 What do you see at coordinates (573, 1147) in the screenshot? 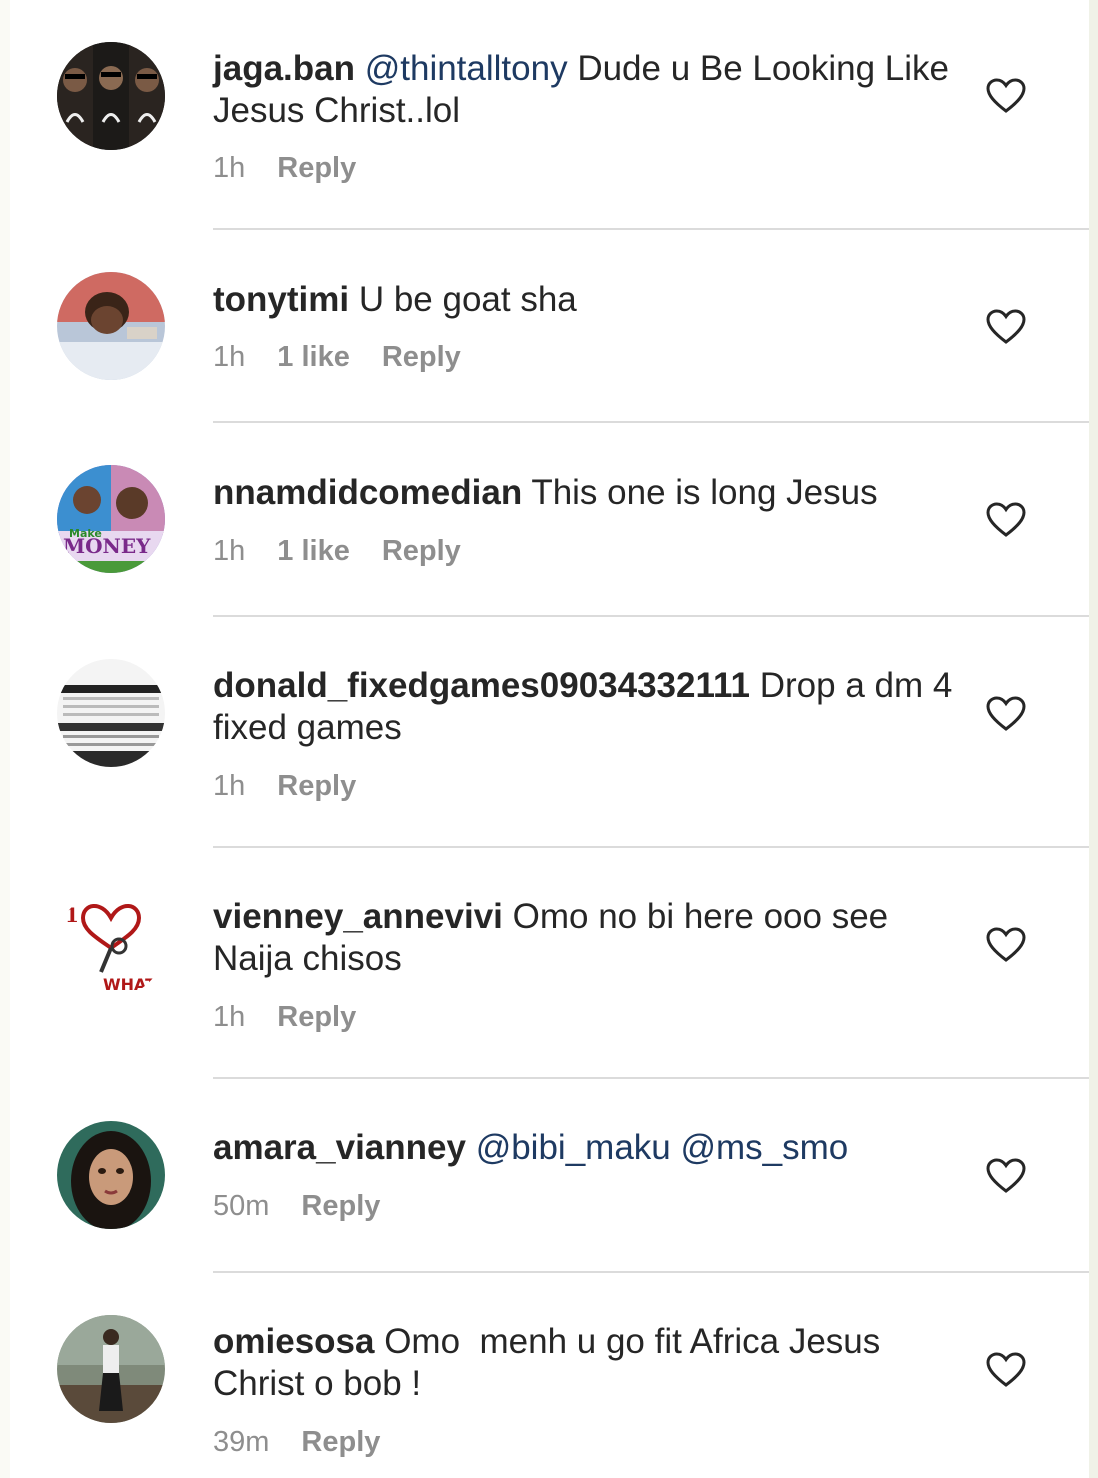
I see `comment-mention: @bibi_maku` at bounding box center [573, 1147].